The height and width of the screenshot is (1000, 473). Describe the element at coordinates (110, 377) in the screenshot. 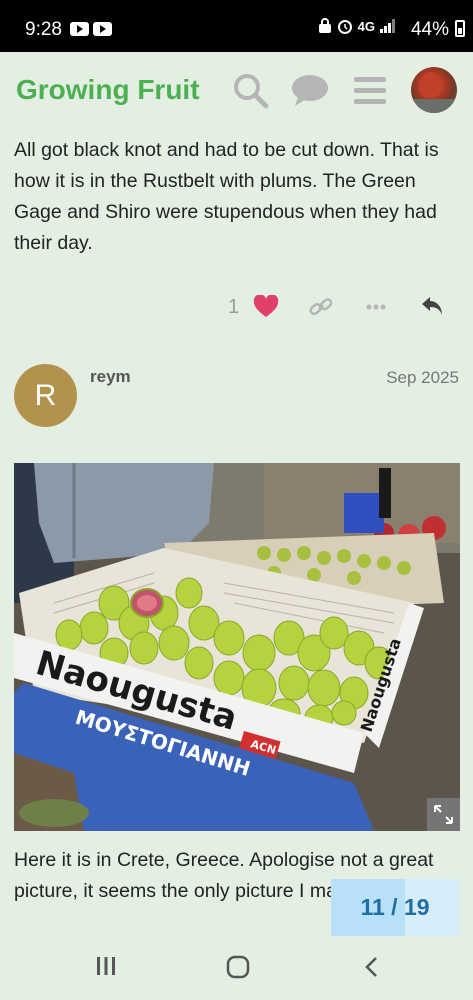

I see `author-username: reym` at that location.